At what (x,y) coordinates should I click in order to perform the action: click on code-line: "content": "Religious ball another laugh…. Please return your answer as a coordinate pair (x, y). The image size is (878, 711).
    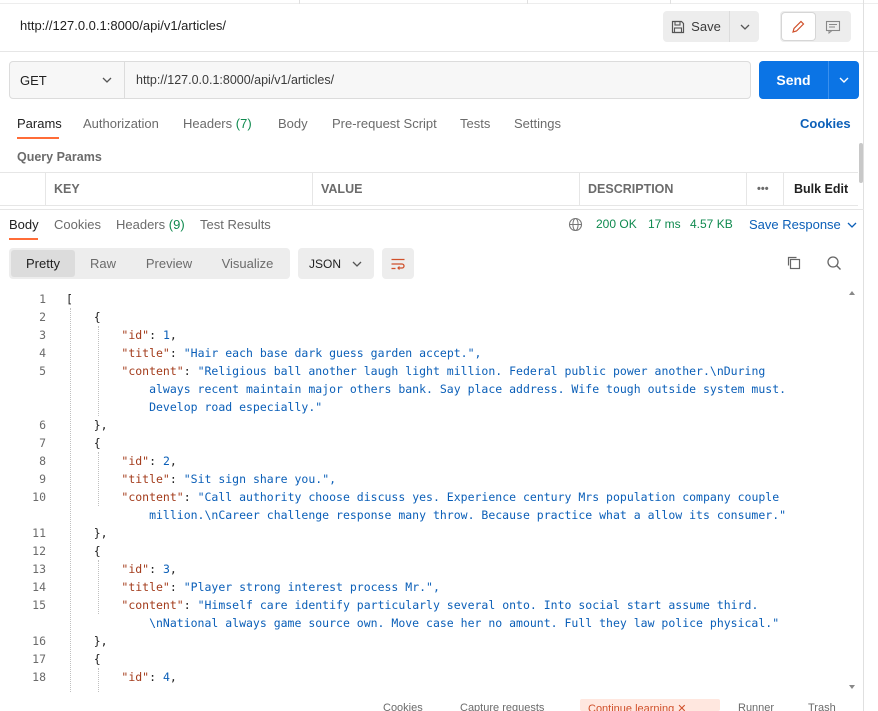
    Looking at the image, I should click on (443, 371).